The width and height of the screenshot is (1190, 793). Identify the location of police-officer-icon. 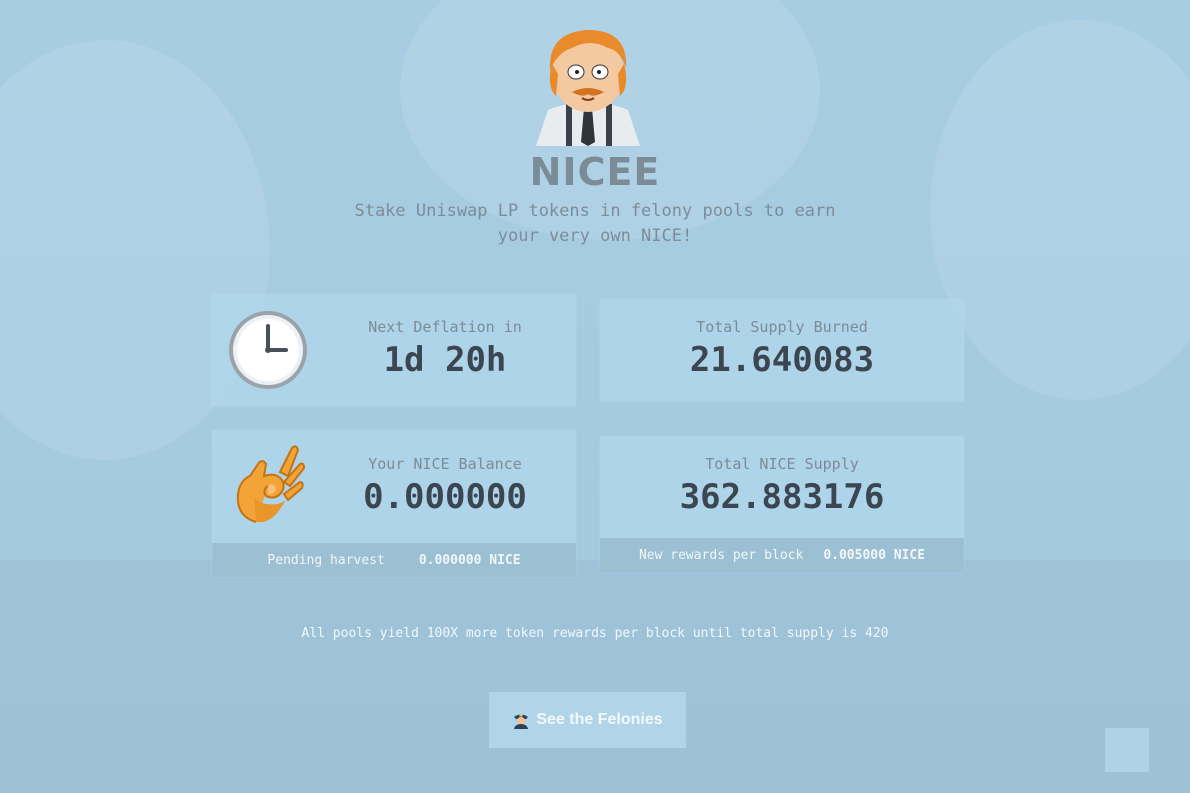
(521, 720).